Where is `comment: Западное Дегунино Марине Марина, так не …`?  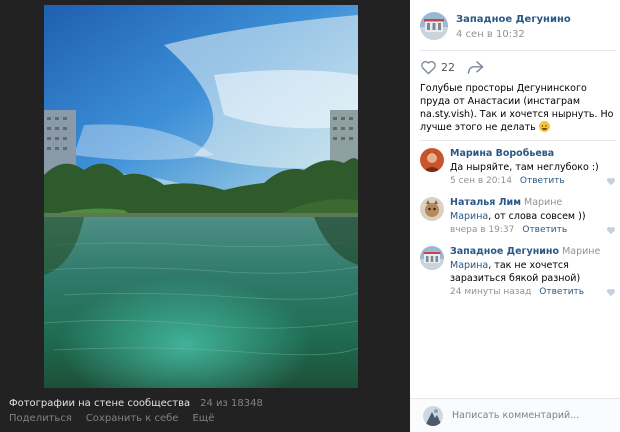
comment: Западное Дегунино Марине Марина, так не … is located at coordinates (520, 271).